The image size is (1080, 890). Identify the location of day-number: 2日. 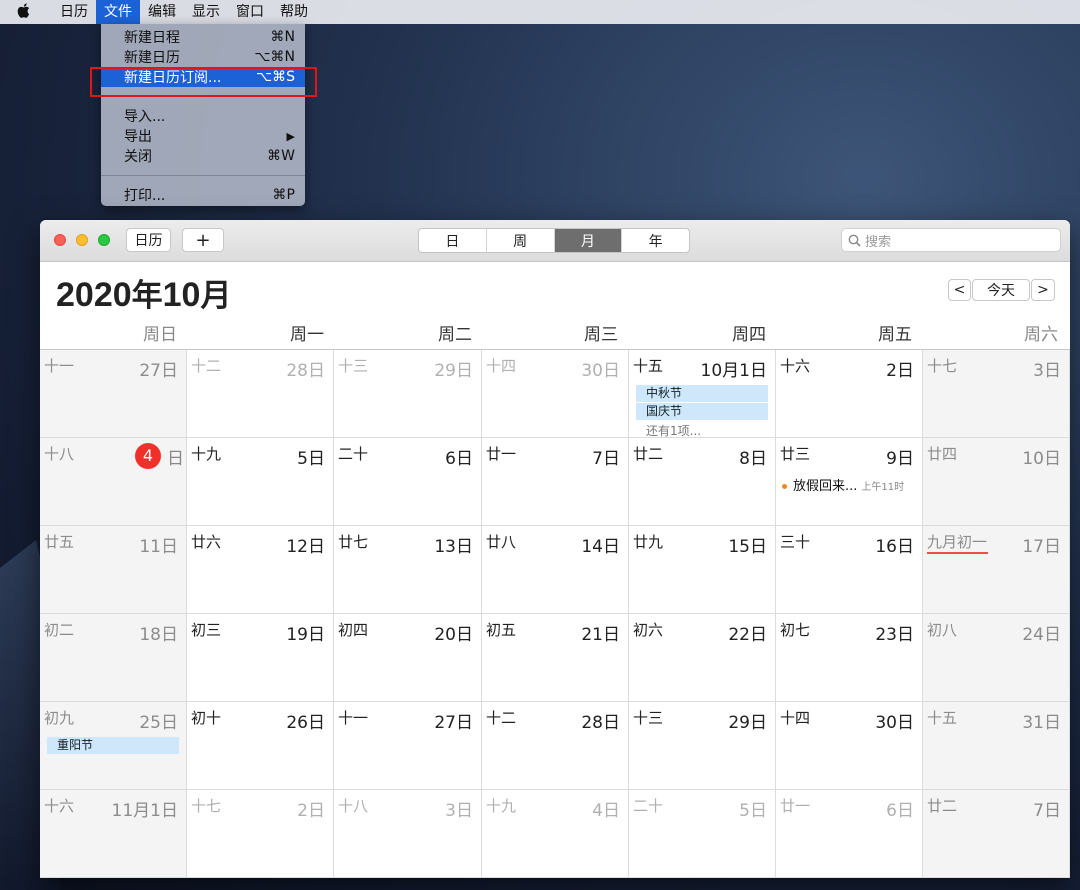
(311, 811).